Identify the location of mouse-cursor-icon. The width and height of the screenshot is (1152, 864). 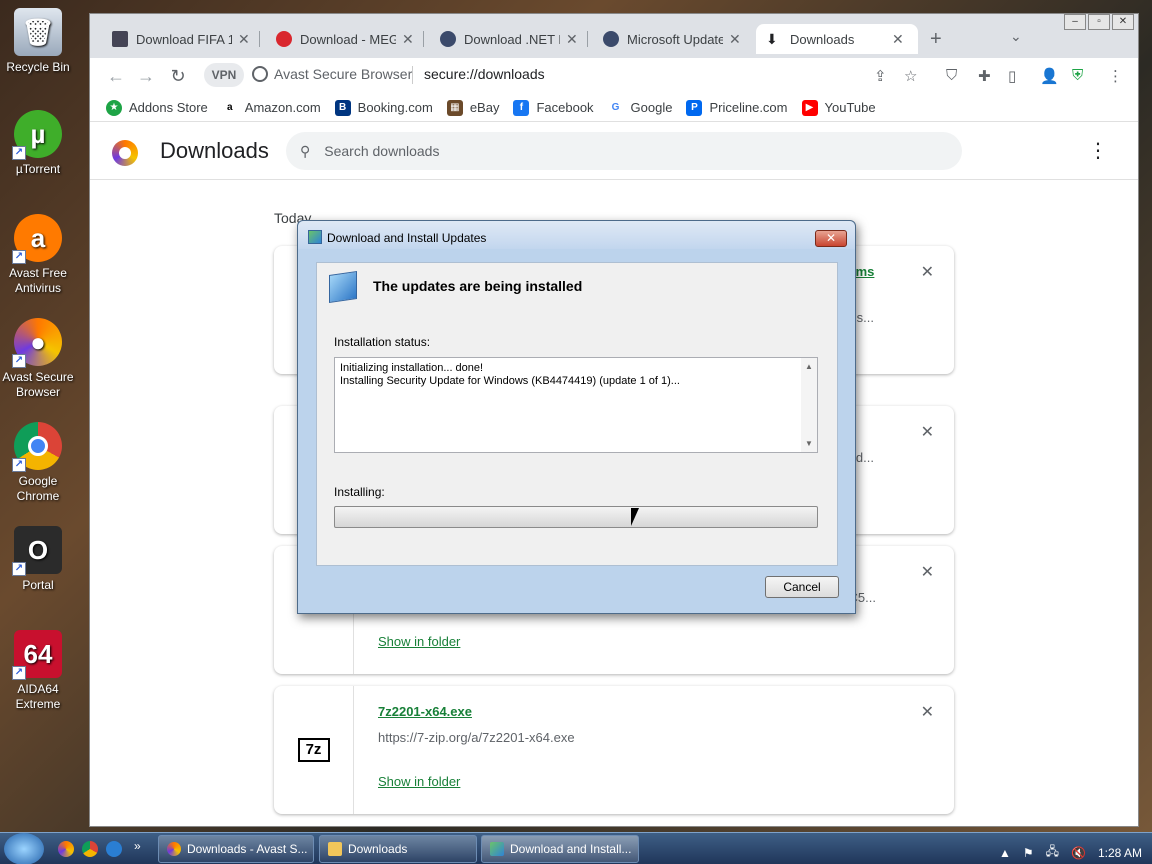
(638, 517).